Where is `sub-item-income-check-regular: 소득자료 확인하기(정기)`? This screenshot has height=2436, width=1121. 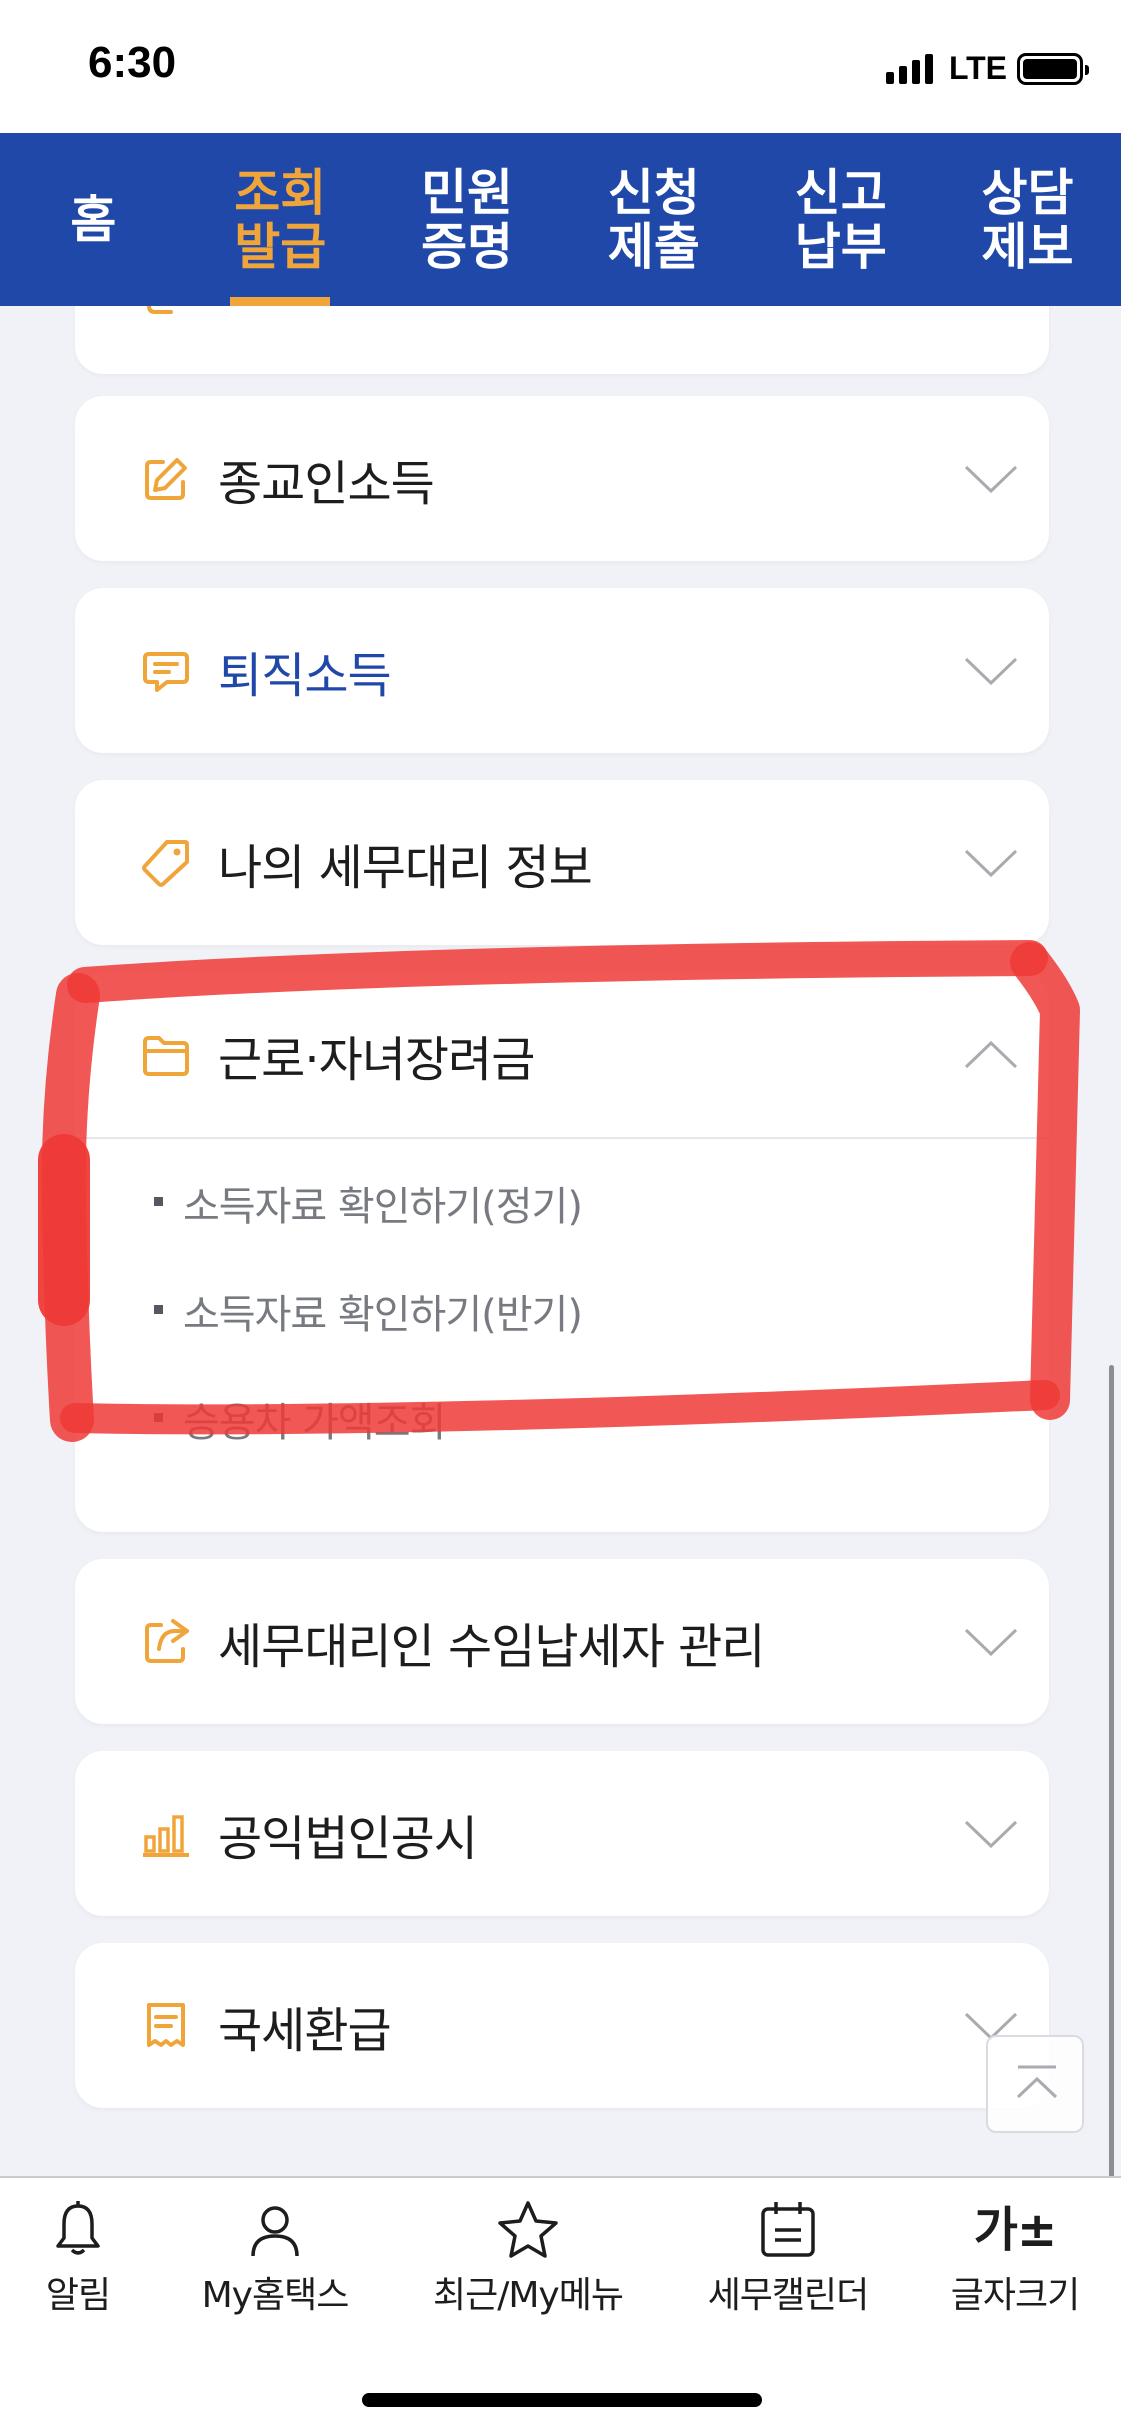 sub-item-income-check-regular: 소득자료 확인하기(정기) is located at coordinates (562, 1228).